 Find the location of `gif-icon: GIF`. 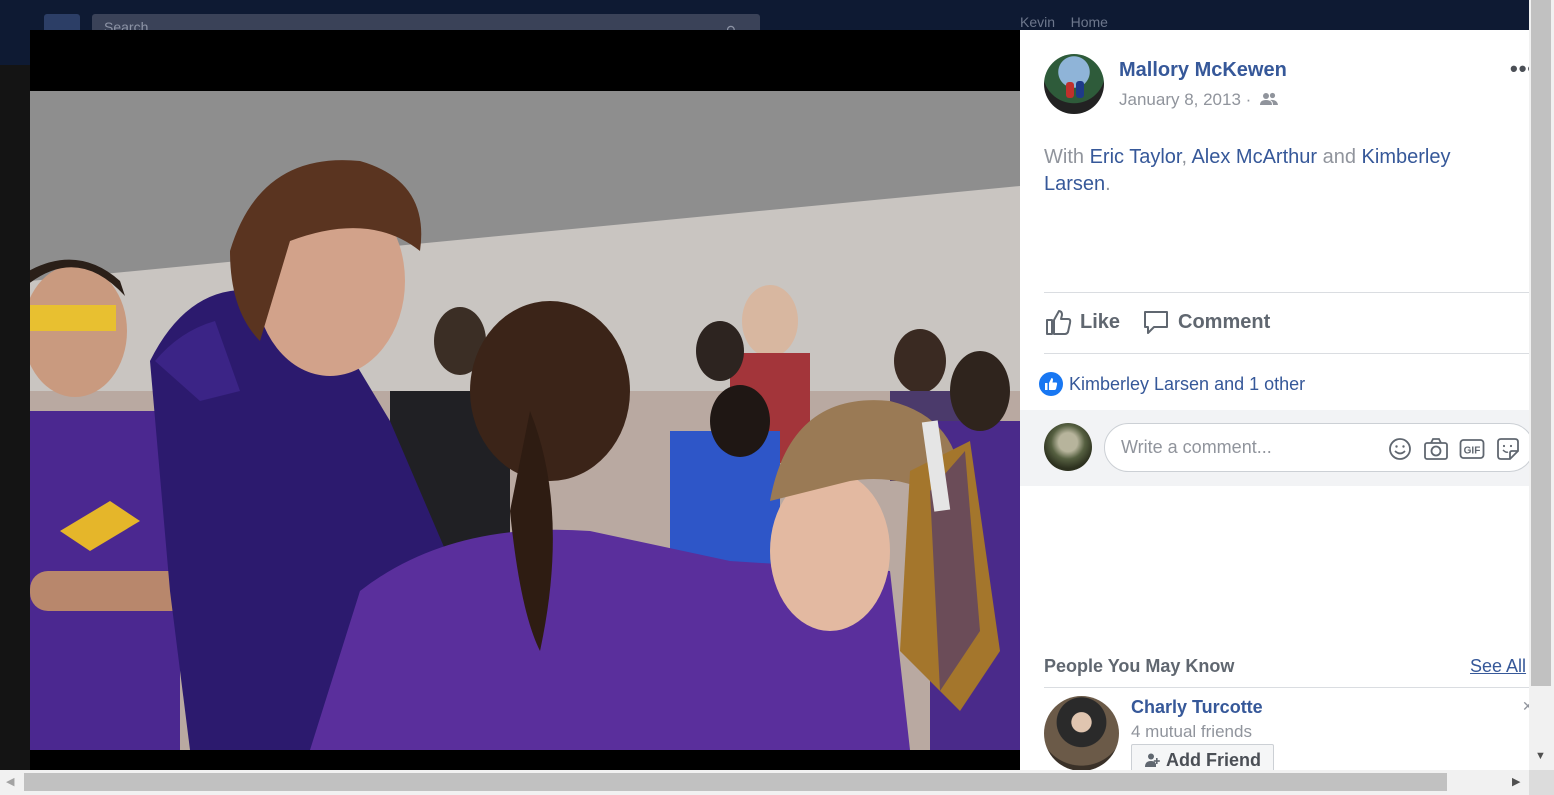

gif-icon: GIF is located at coordinates (1472, 449).